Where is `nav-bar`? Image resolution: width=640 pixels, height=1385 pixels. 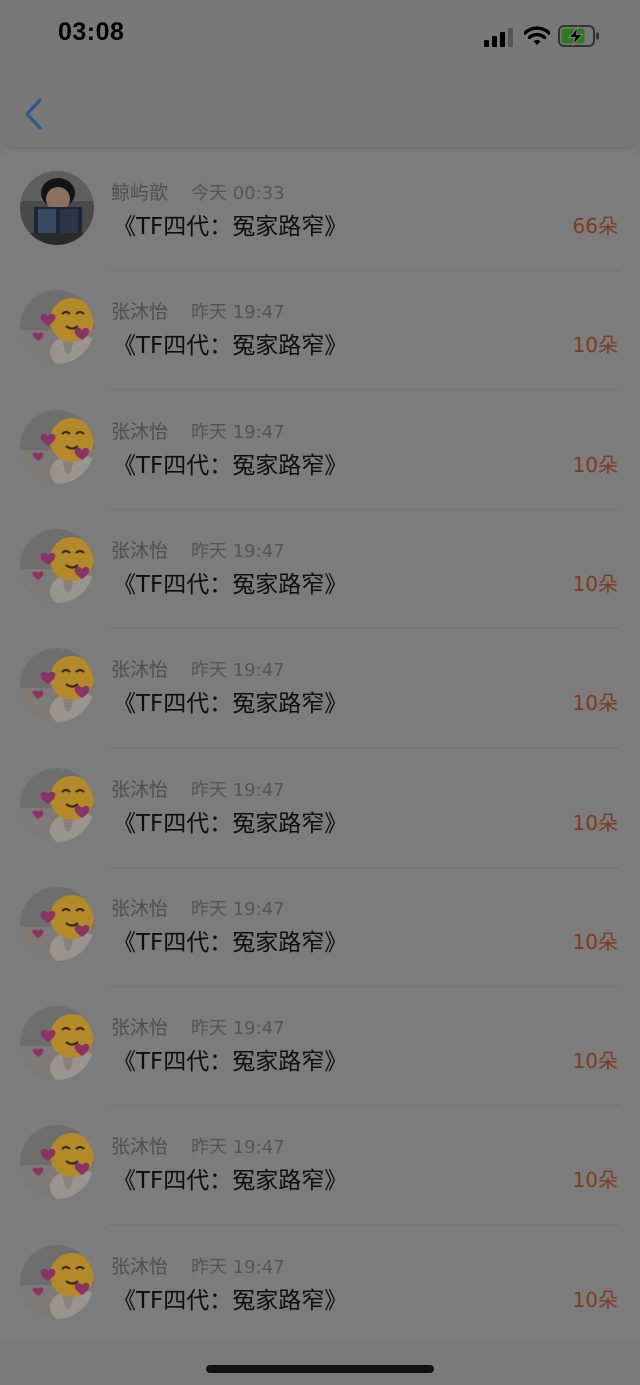
nav-bar is located at coordinates (320, 110).